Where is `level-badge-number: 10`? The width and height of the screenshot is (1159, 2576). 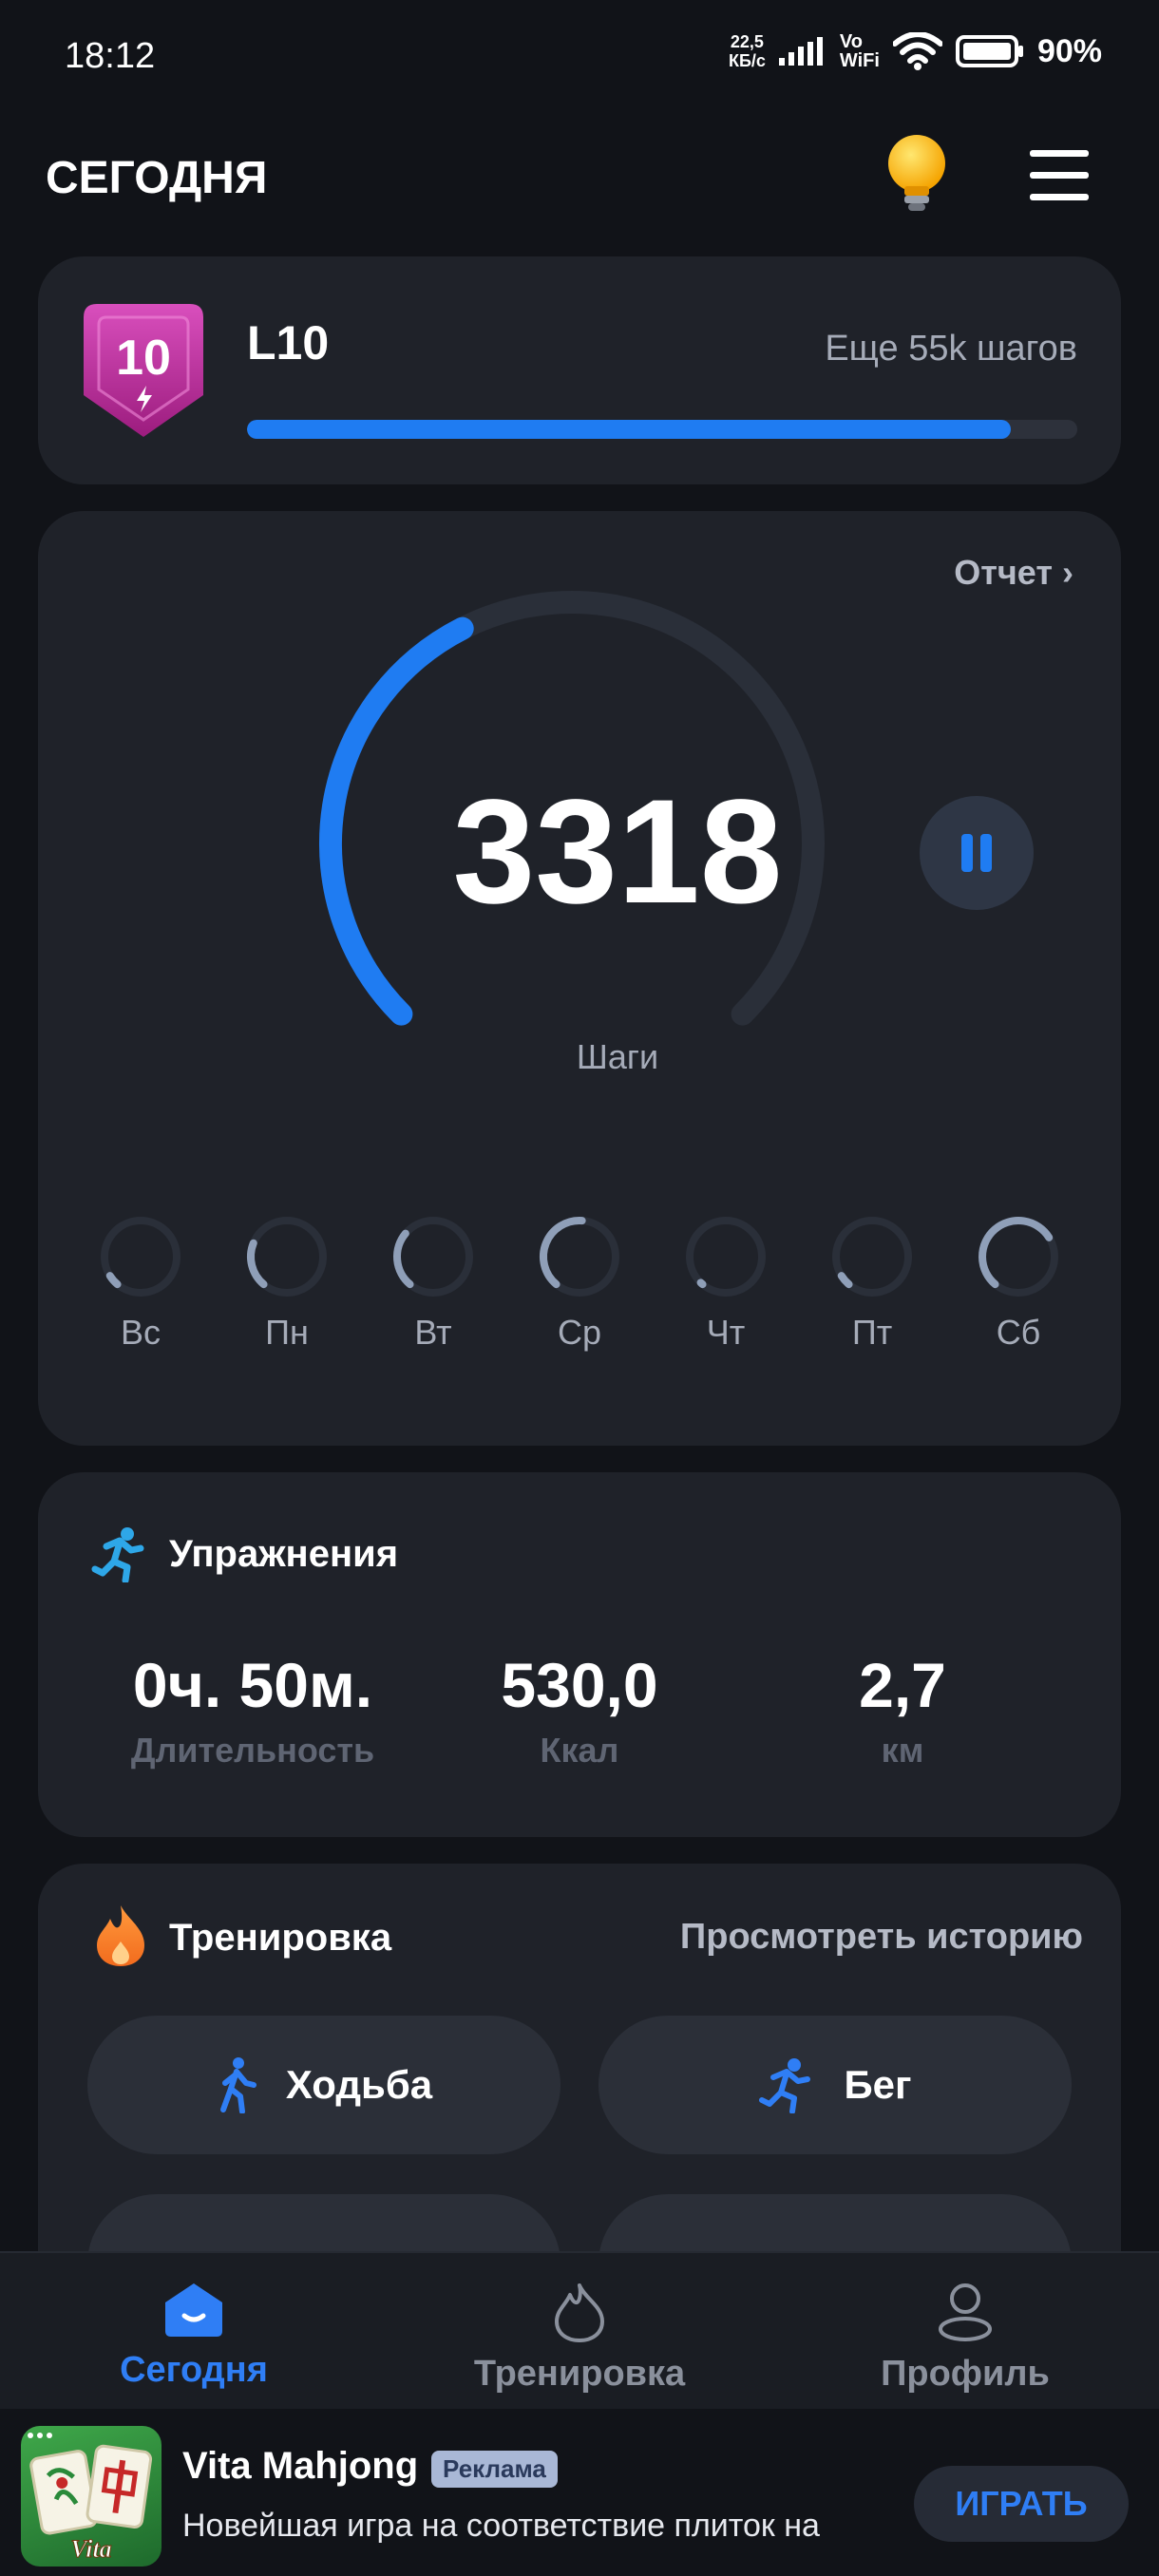
level-badge-number: 10 is located at coordinates (143, 358).